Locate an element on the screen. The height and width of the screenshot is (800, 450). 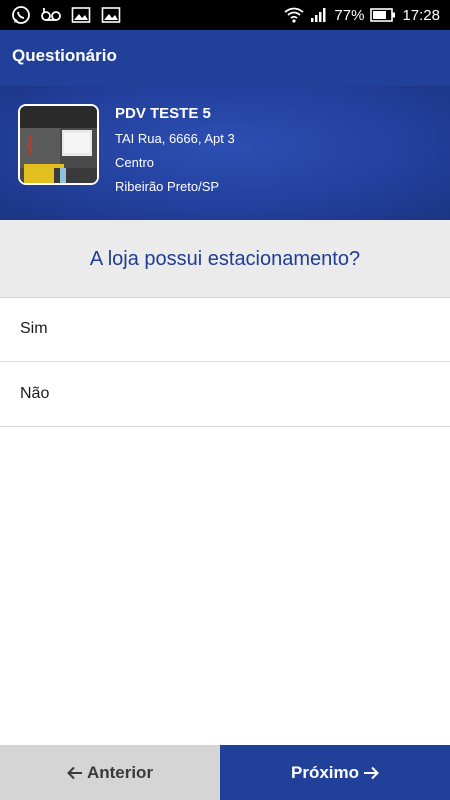
answer-option-label: Não is located at coordinates (35, 393).